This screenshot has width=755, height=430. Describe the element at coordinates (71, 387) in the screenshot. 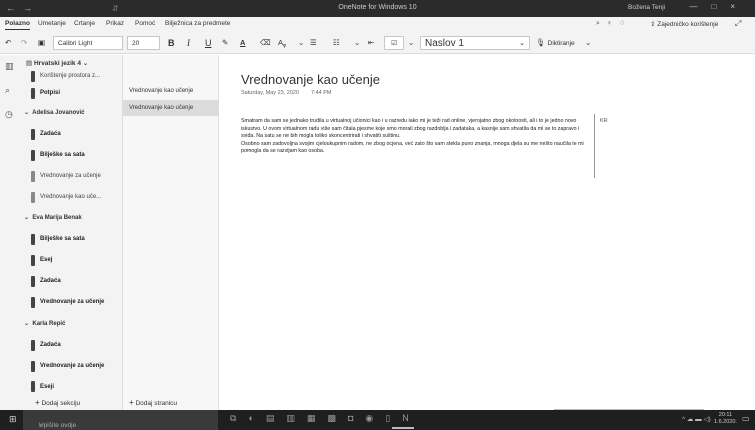

I see `section-item: Eseji` at that location.